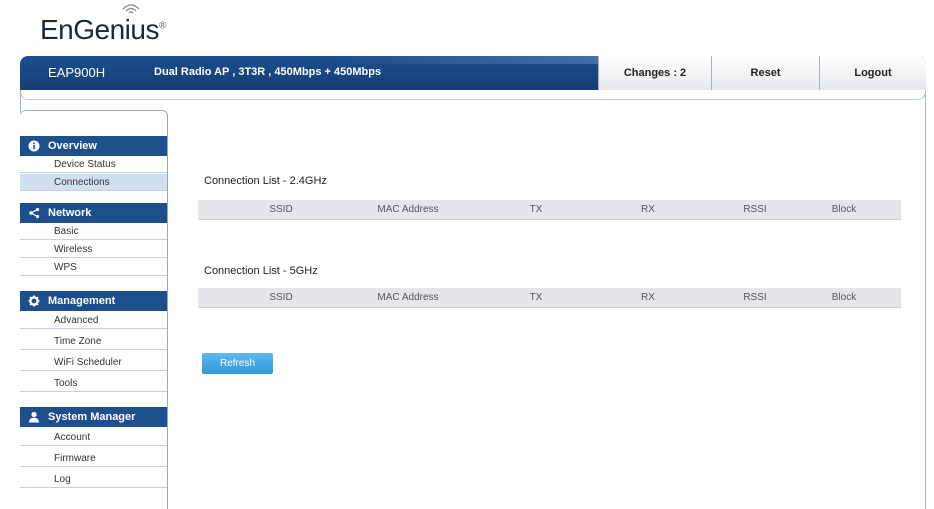 The width and height of the screenshot is (934, 509). I want to click on sidebar-section-management: Management, so click(93, 301).